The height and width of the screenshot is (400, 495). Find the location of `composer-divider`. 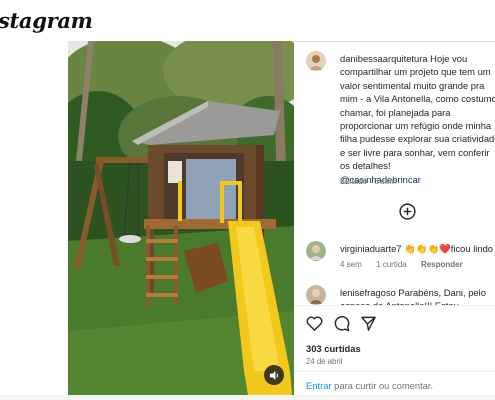

composer-divider is located at coordinates (394, 371).